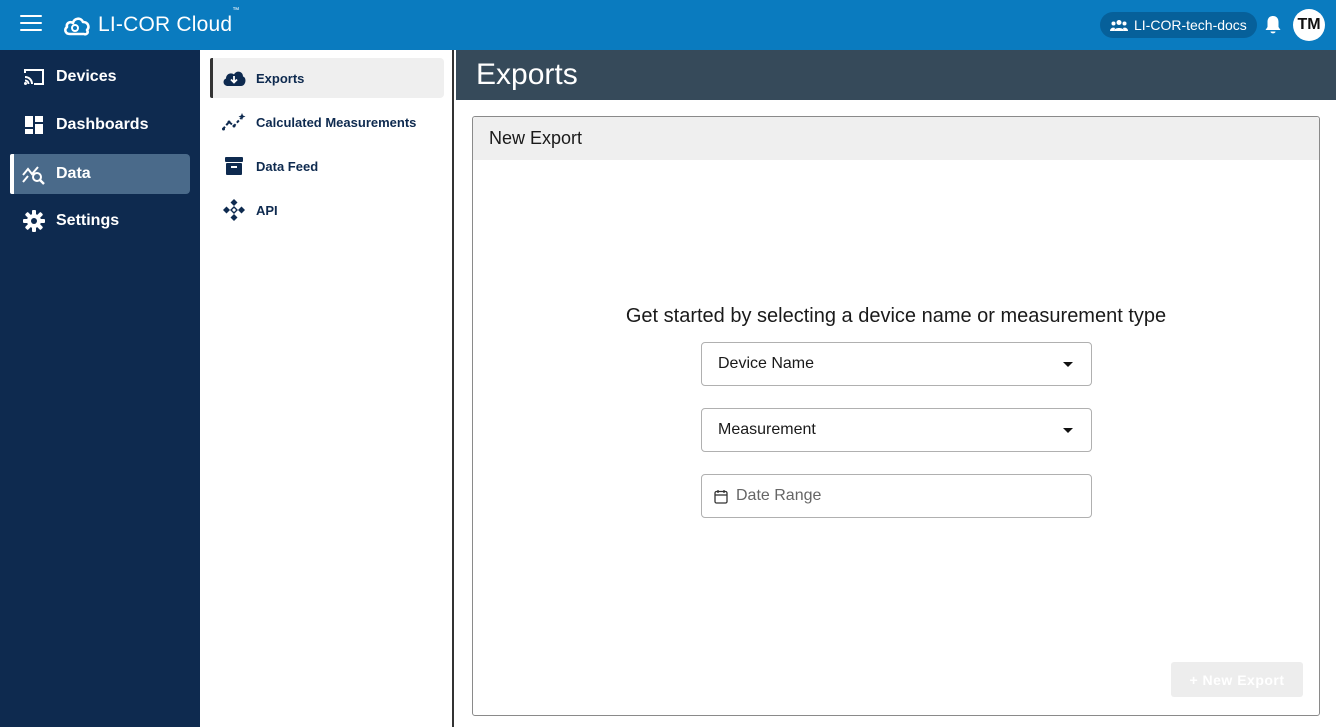 This screenshot has width=1336, height=727. Describe the element at coordinates (234, 166) in the screenshot. I see `archive-icon` at that location.